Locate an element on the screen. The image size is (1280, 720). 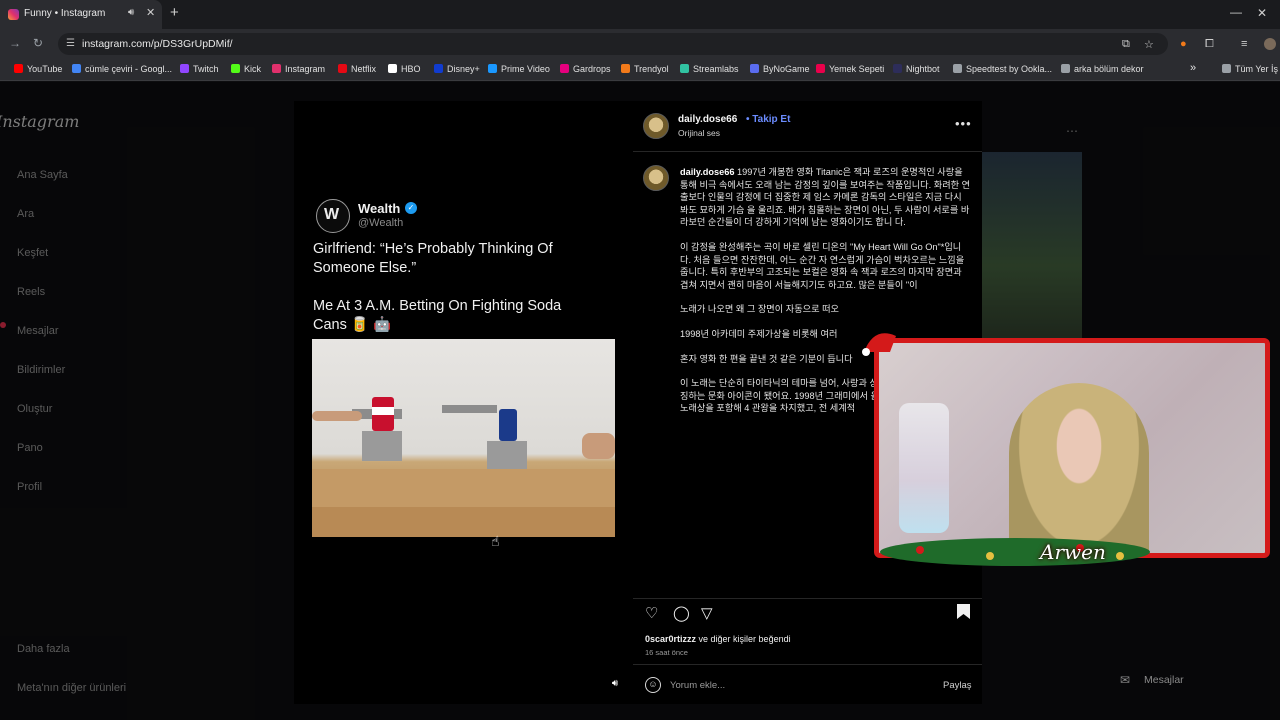
bookmark-trendyol: Trendyol is located at coordinates (645, 69).